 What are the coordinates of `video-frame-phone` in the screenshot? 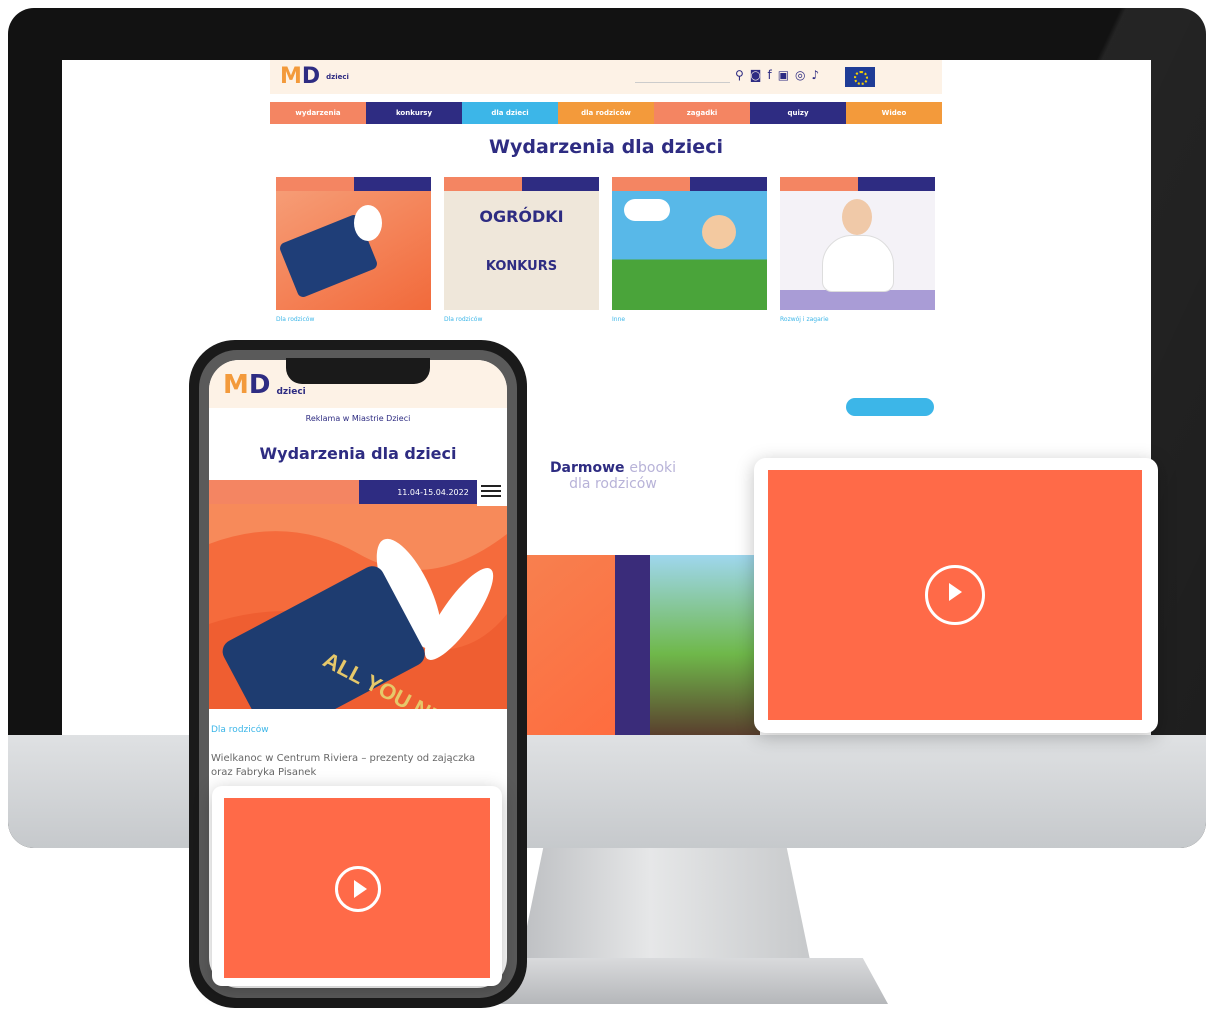 It's located at (357, 886).